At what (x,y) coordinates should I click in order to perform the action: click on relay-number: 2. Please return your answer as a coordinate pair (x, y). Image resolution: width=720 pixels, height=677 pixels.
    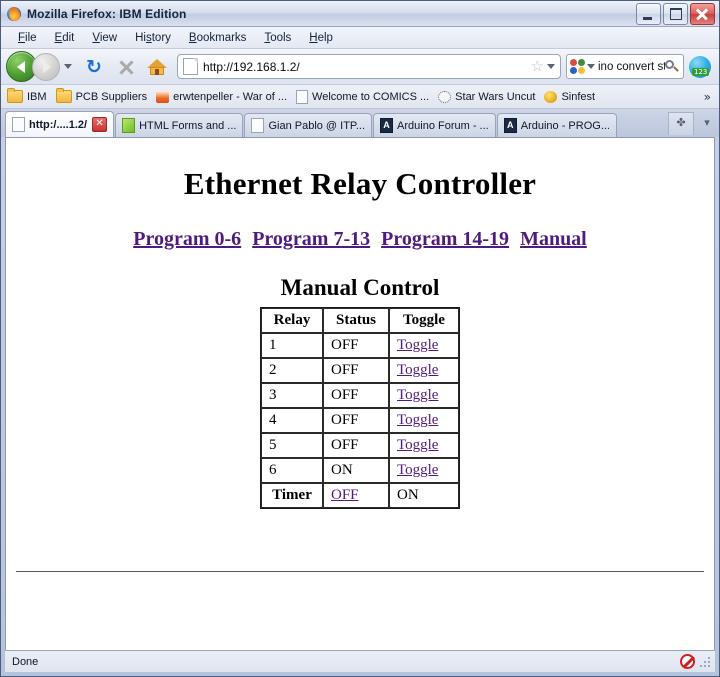
    Looking at the image, I should click on (292, 370).